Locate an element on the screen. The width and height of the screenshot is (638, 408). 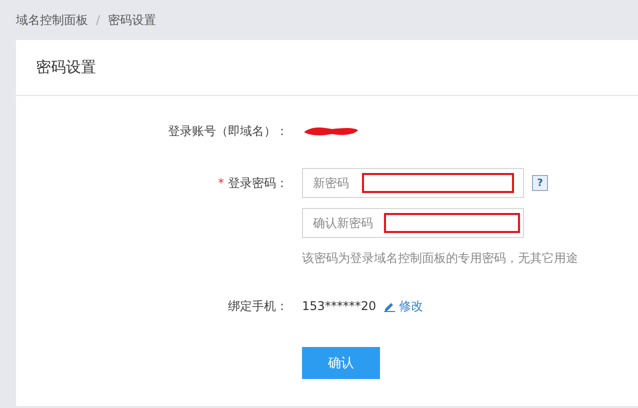
form-label: 登录密码： is located at coordinates (258, 183).